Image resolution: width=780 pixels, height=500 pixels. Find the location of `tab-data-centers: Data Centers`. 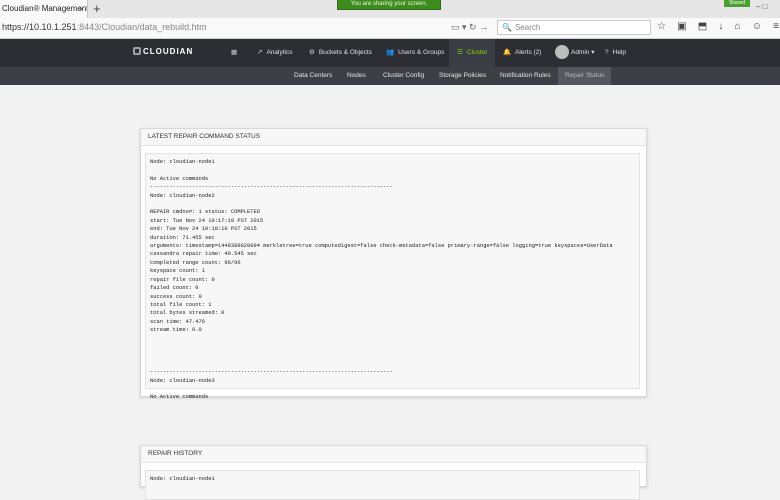

tab-data-centers: Data Centers is located at coordinates (313, 76).